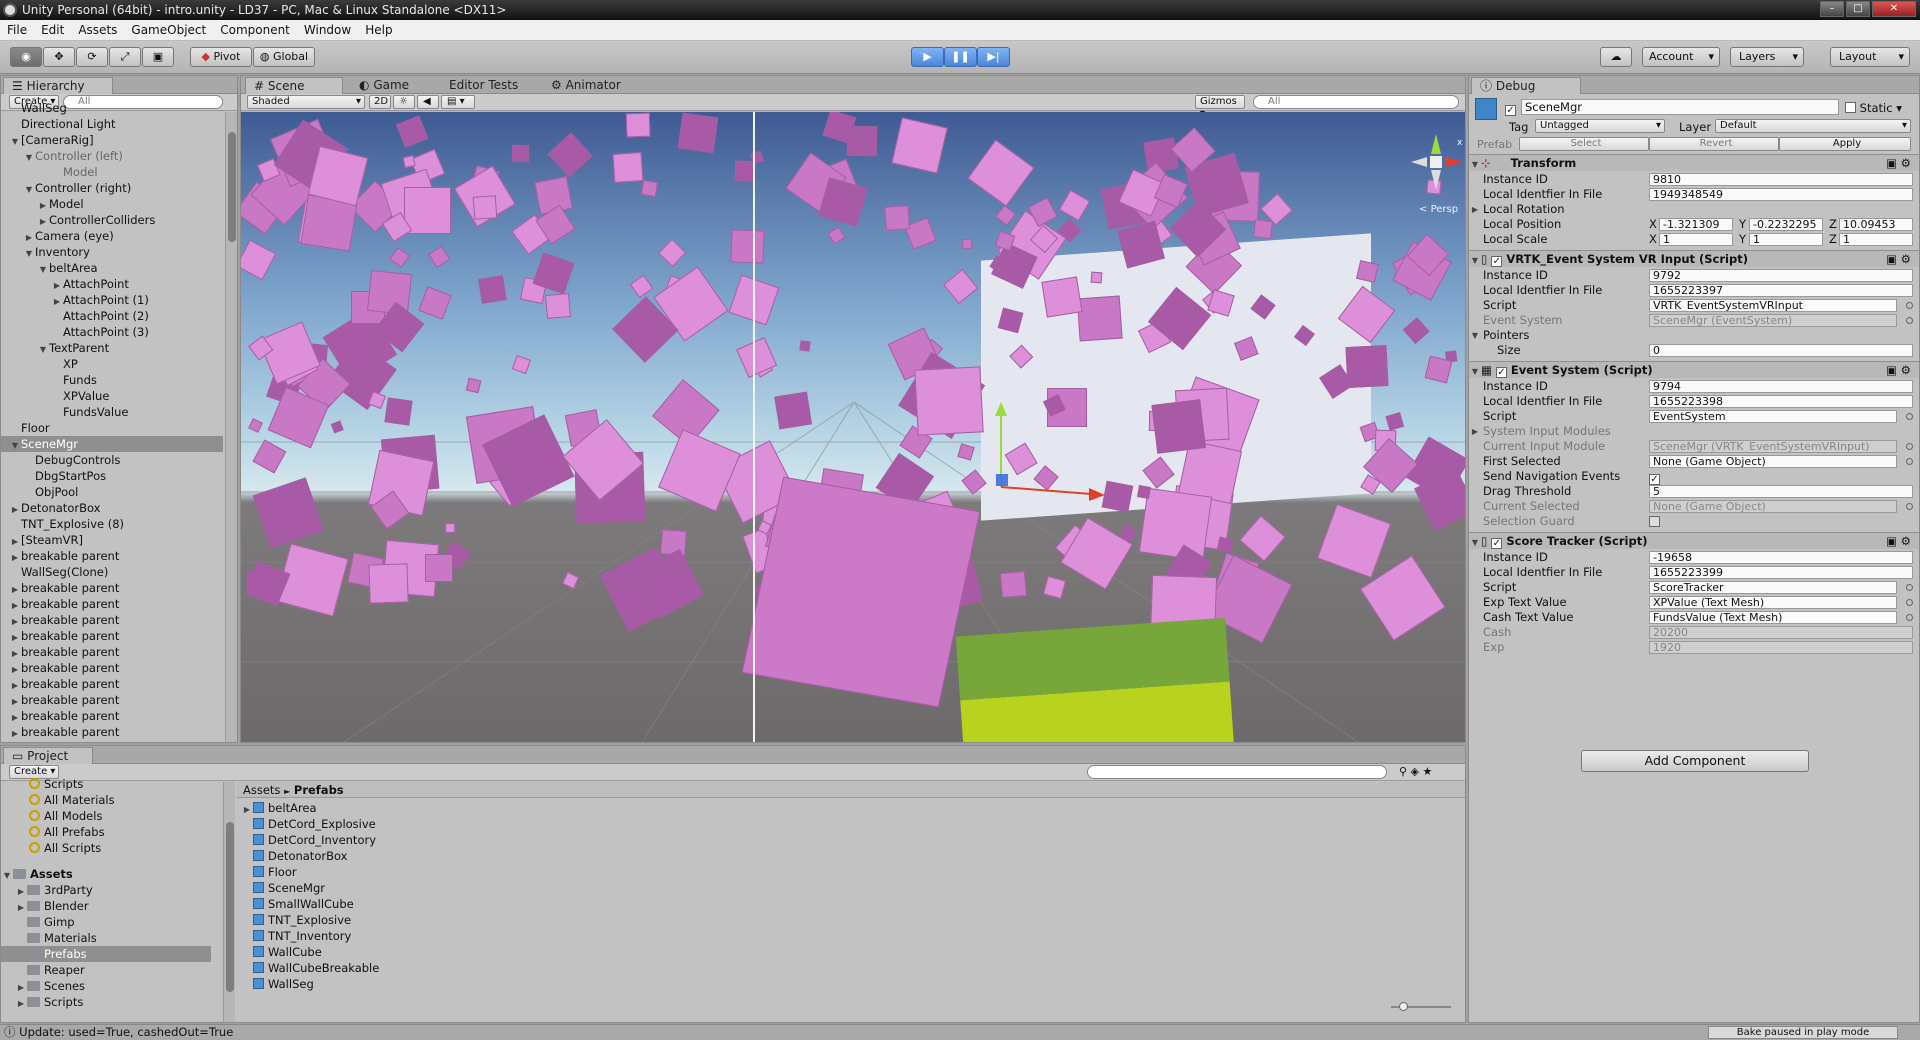 Image resolution: width=1920 pixels, height=1040 pixels. What do you see at coordinates (310, 968) in the screenshot?
I see `prefab-item: WallCubeBreakable` at bounding box center [310, 968].